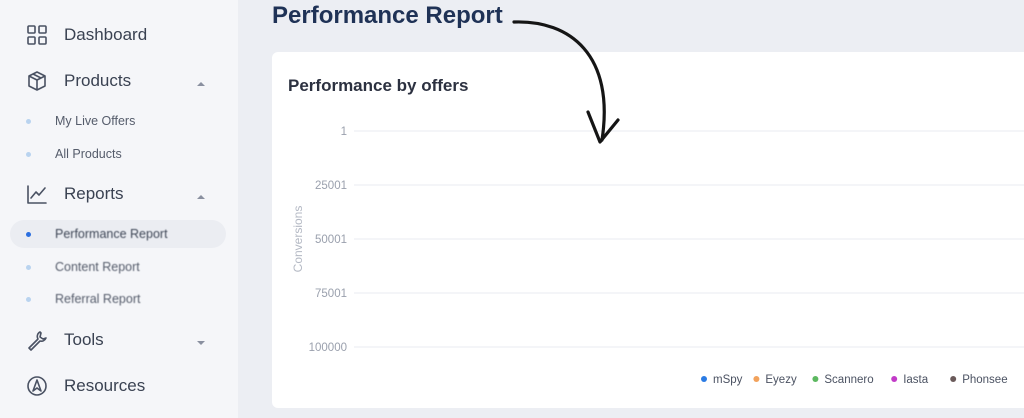 The height and width of the screenshot is (418, 1024). I want to click on sidebar-item-dashboard: Dashboard, so click(86, 35).